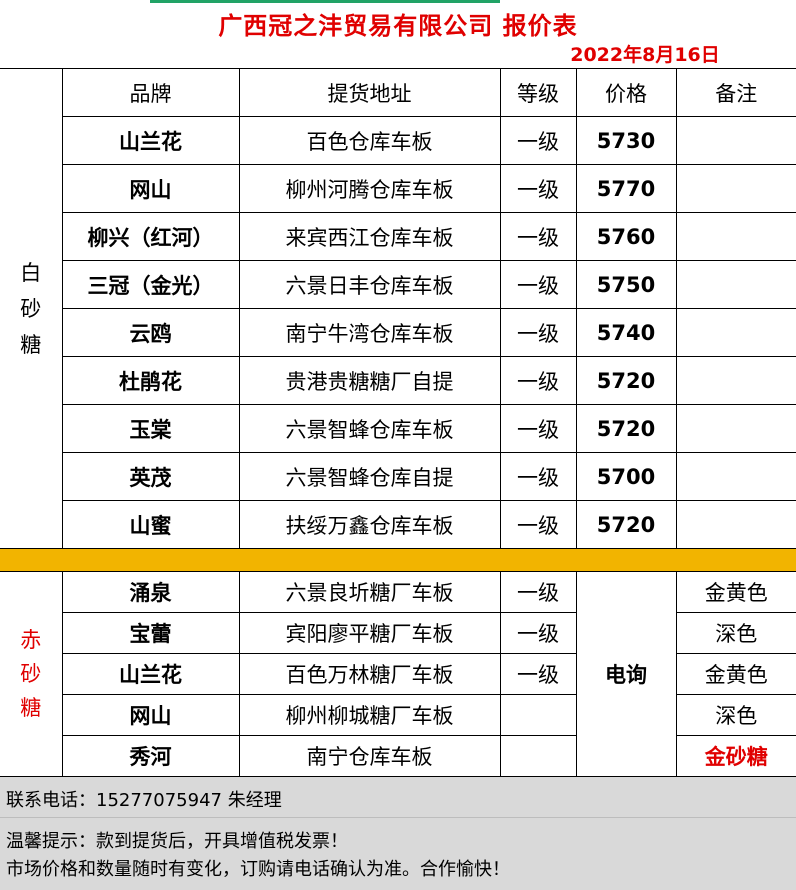 The height and width of the screenshot is (890, 796). What do you see at coordinates (150, 236) in the screenshot?
I see `brand-cell: 柳兴（红河）` at bounding box center [150, 236].